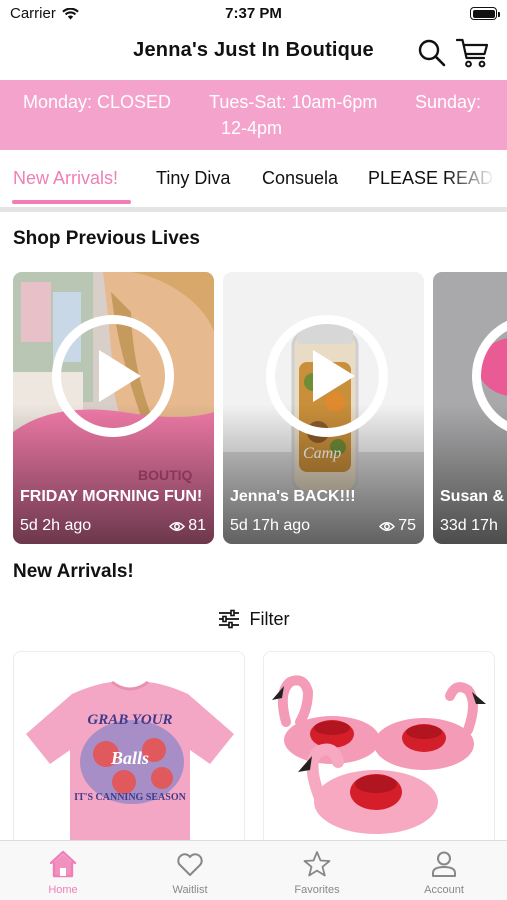  What do you see at coordinates (444, 890) in the screenshot?
I see `nav-account-label: Account` at bounding box center [444, 890].